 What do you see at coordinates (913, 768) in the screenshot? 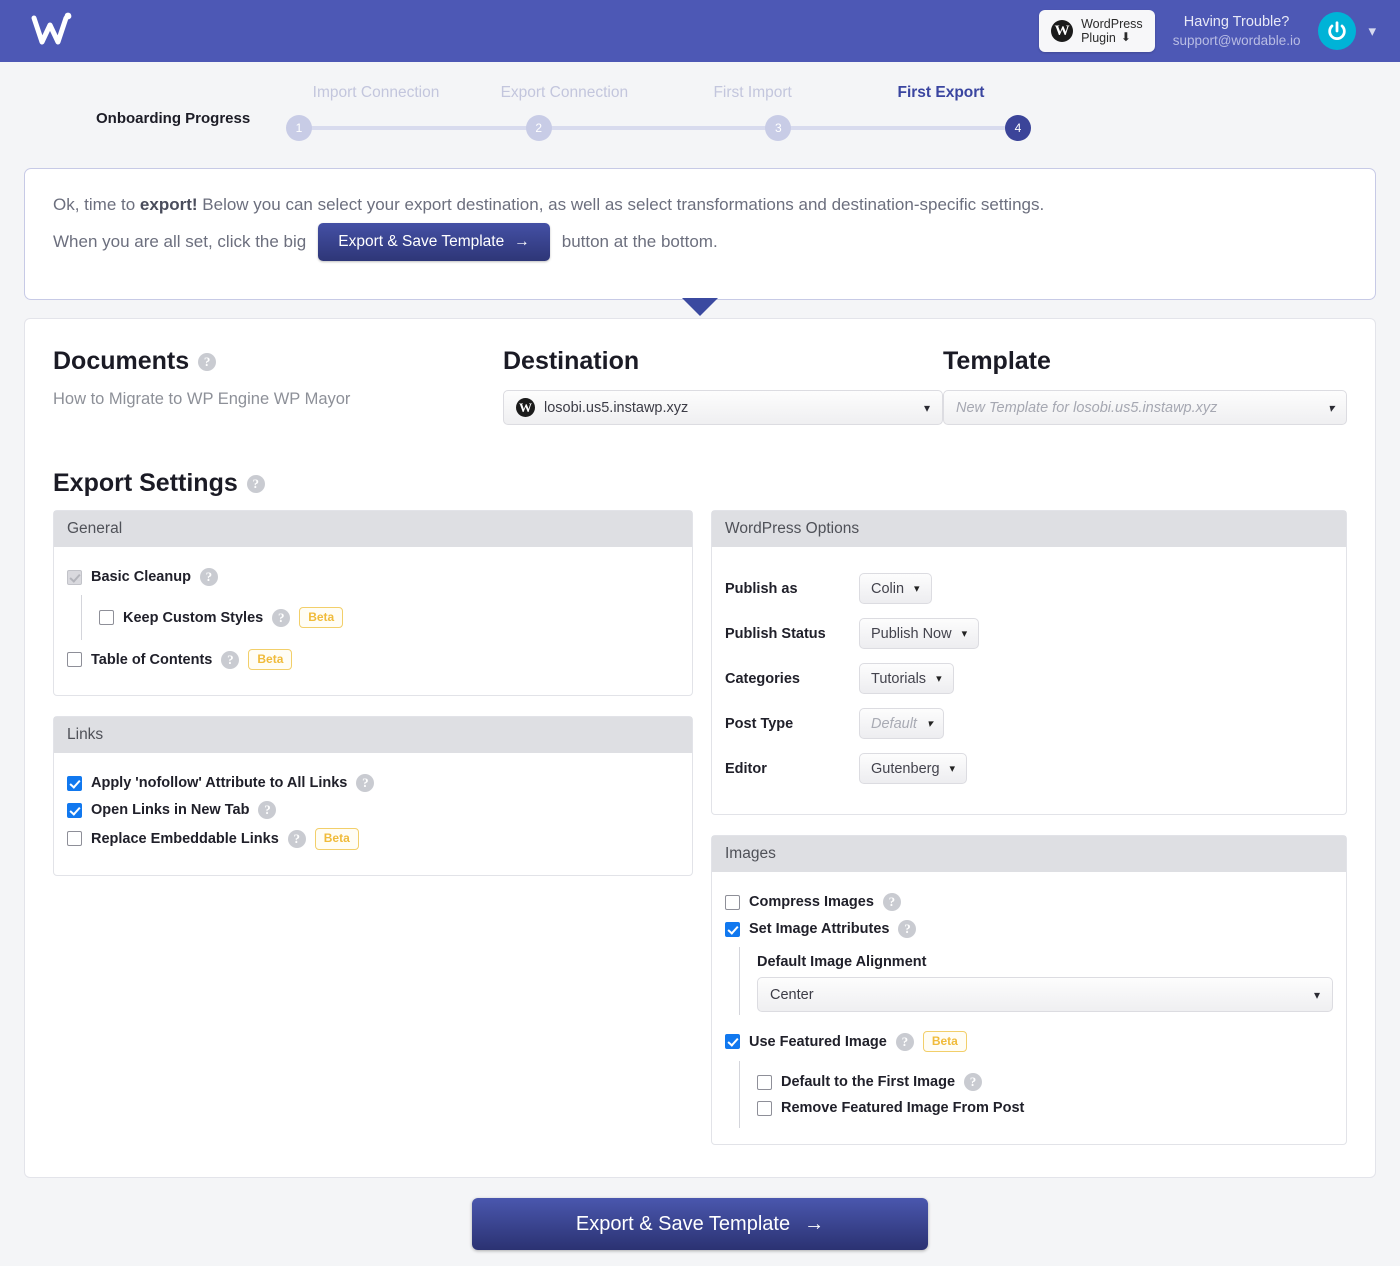
I see `select-editor: Gutenberg ▾` at bounding box center [913, 768].